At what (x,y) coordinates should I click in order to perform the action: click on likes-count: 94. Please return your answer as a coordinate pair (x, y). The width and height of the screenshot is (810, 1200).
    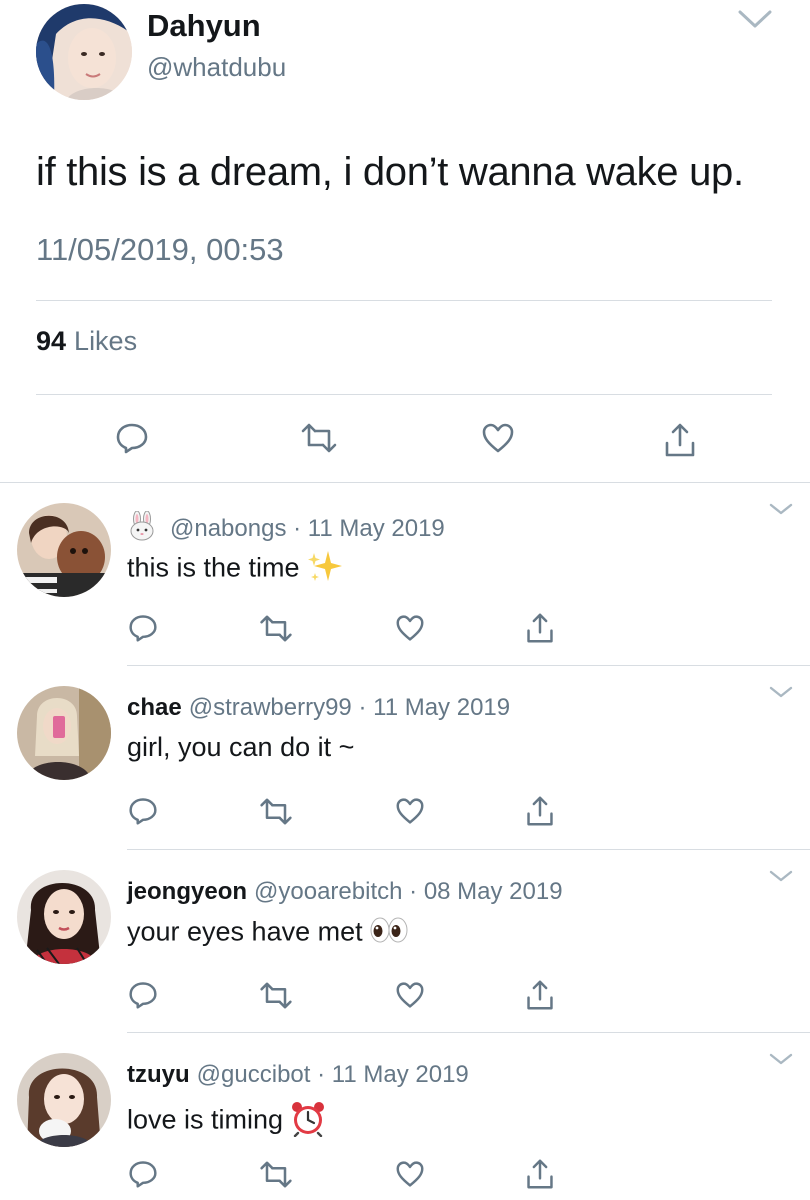
    Looking at the image, I should click on (51, 341).